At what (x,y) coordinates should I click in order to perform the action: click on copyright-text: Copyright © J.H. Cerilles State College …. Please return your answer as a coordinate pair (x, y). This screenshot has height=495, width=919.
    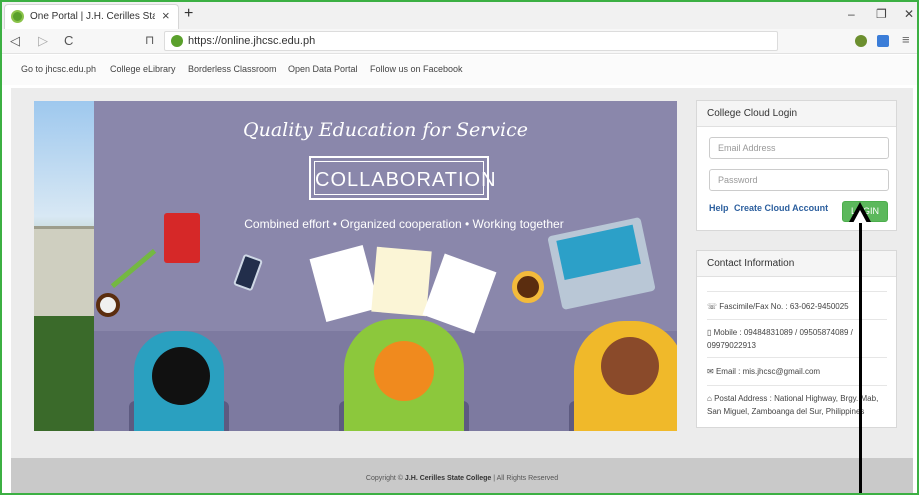
    Looking at the image, I should click on (462, 478).